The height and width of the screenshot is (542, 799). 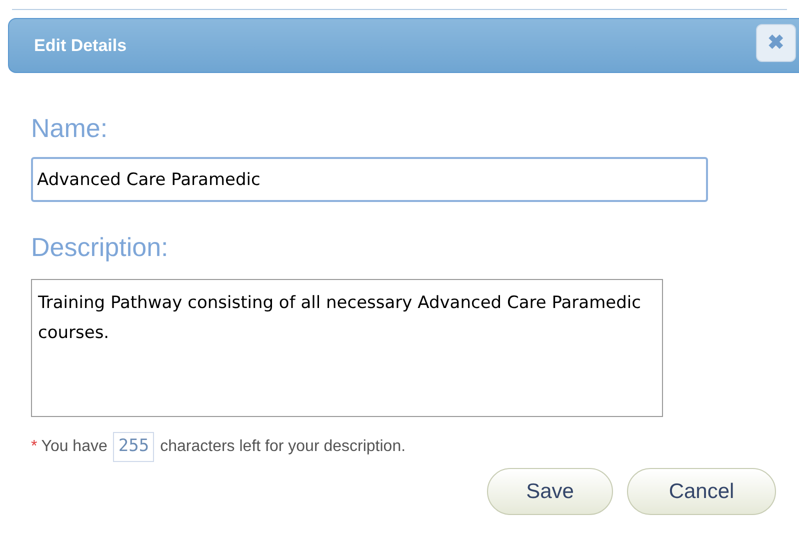 I want to click on field-label: Description:, so click(x=100, y=247).